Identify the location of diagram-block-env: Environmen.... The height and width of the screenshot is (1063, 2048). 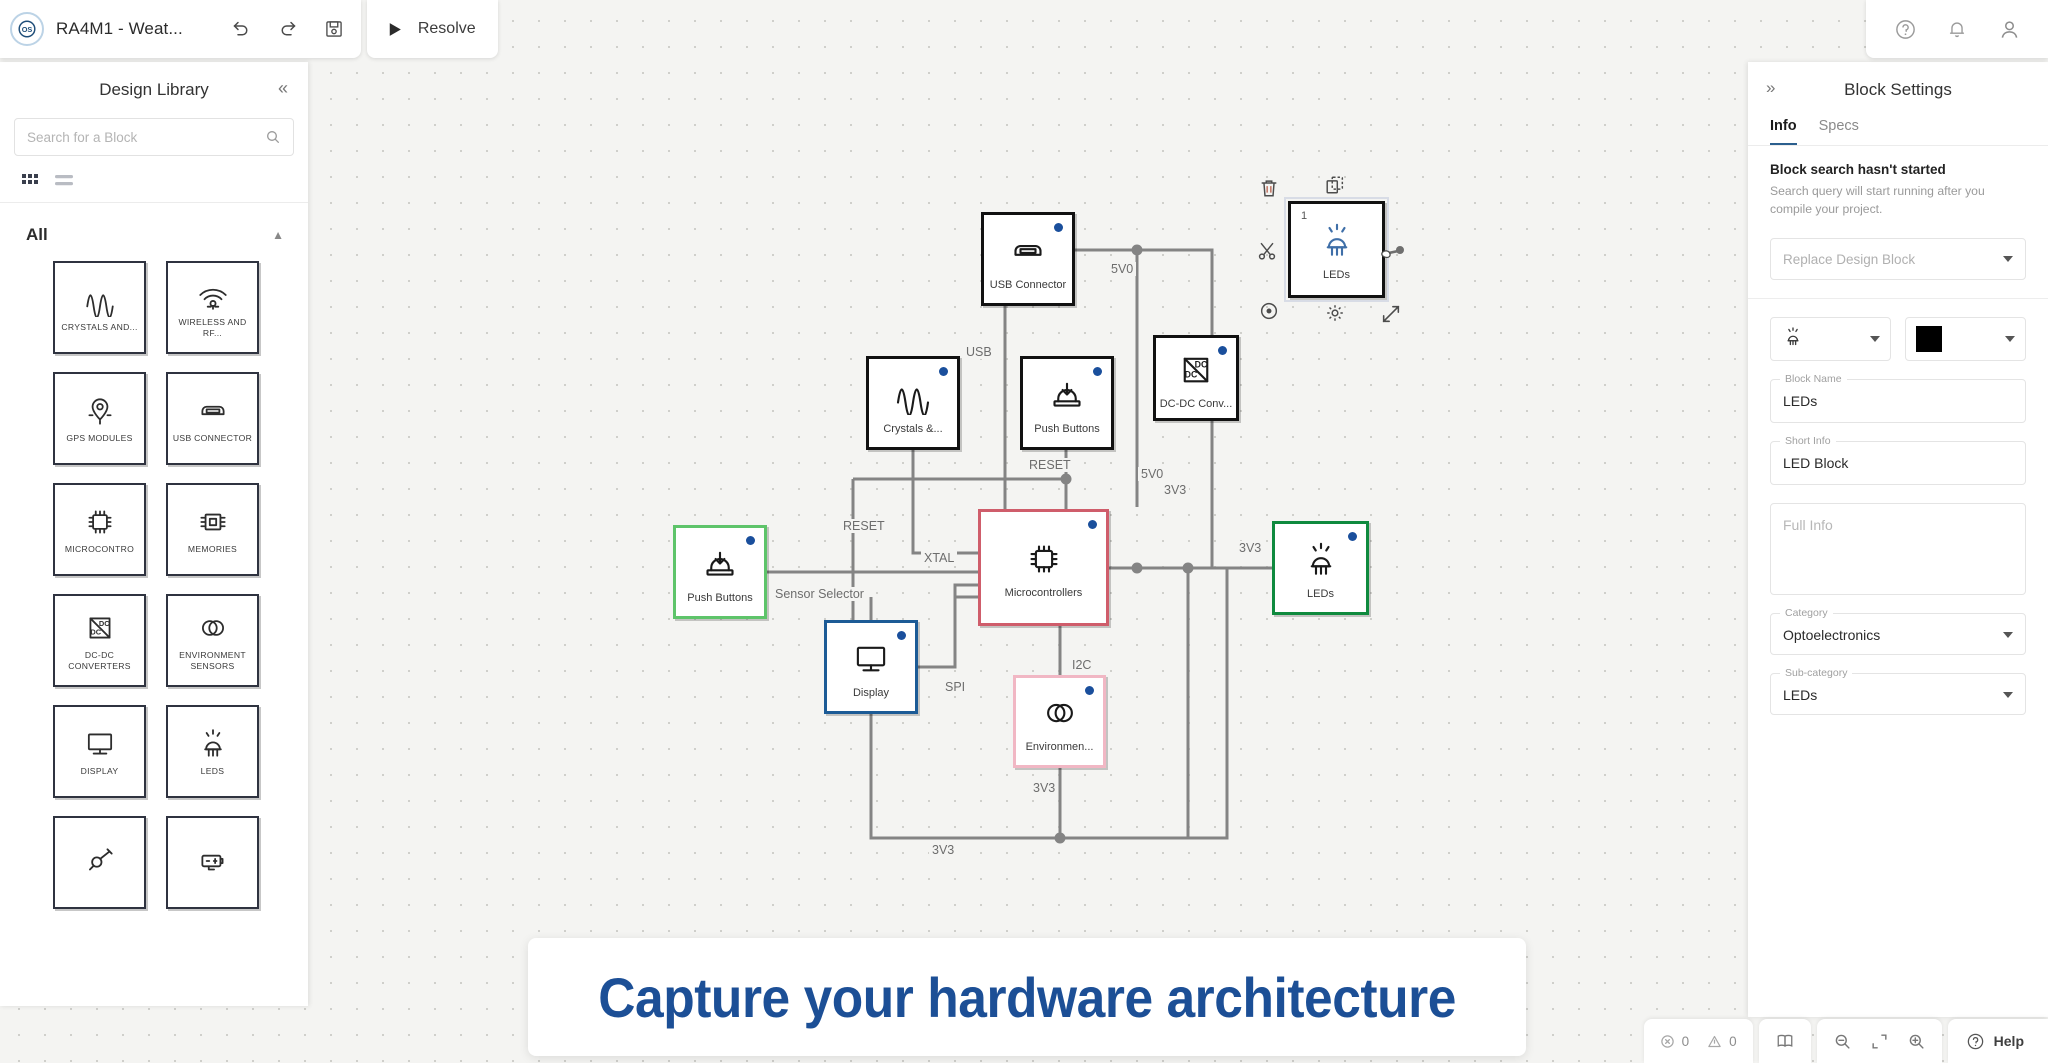
(1059, 721).